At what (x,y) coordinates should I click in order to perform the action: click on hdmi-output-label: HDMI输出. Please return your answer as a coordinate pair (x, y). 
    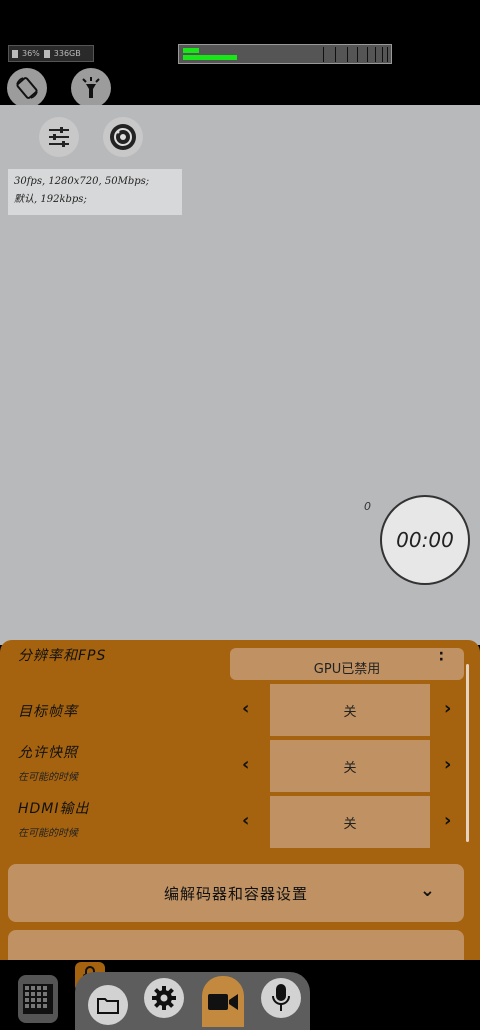
    Looking at the image, I should click on (54, 809).